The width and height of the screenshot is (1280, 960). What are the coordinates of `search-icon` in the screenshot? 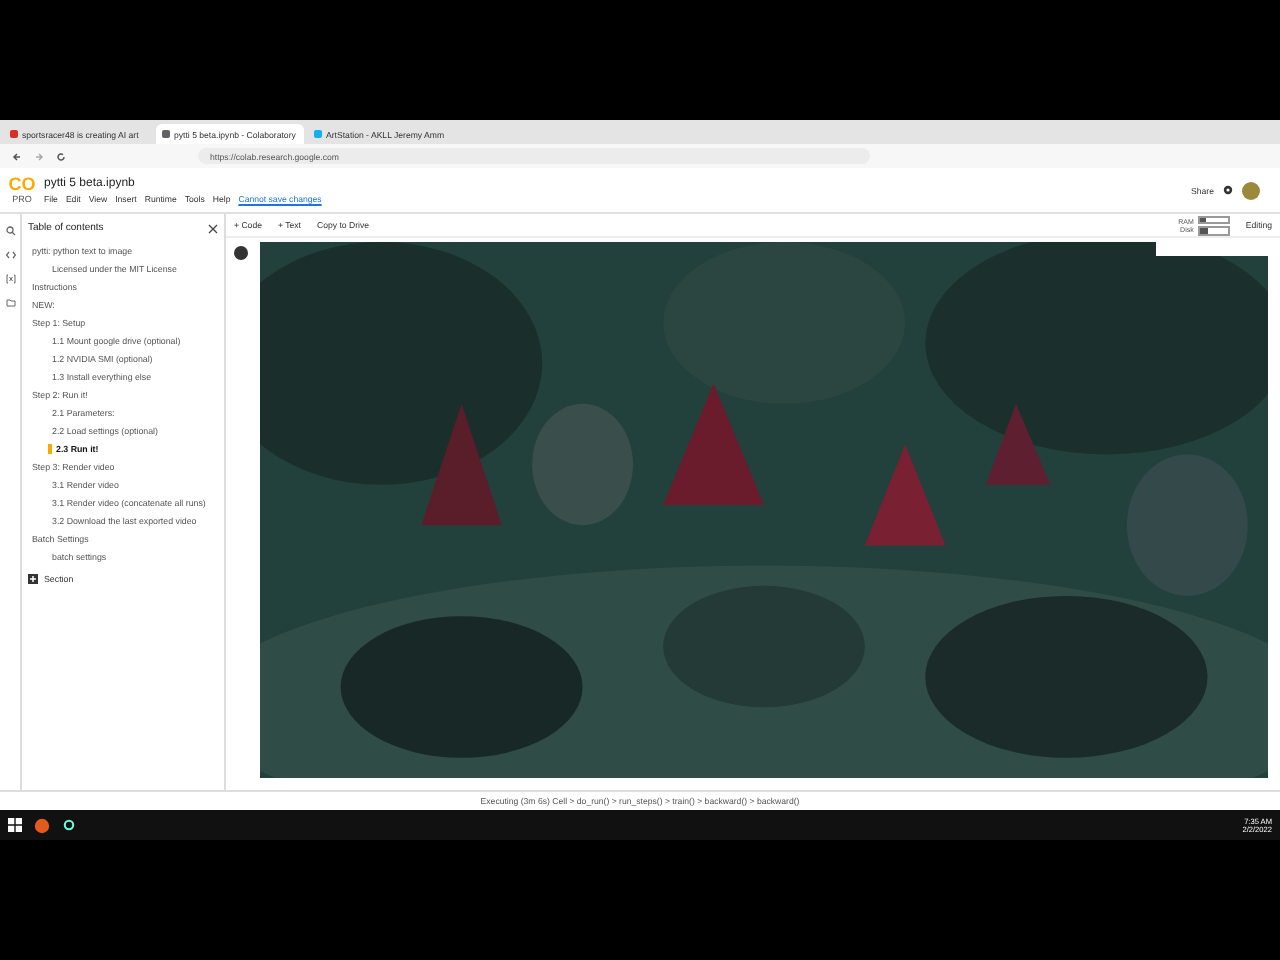 It's located at (10, 231).